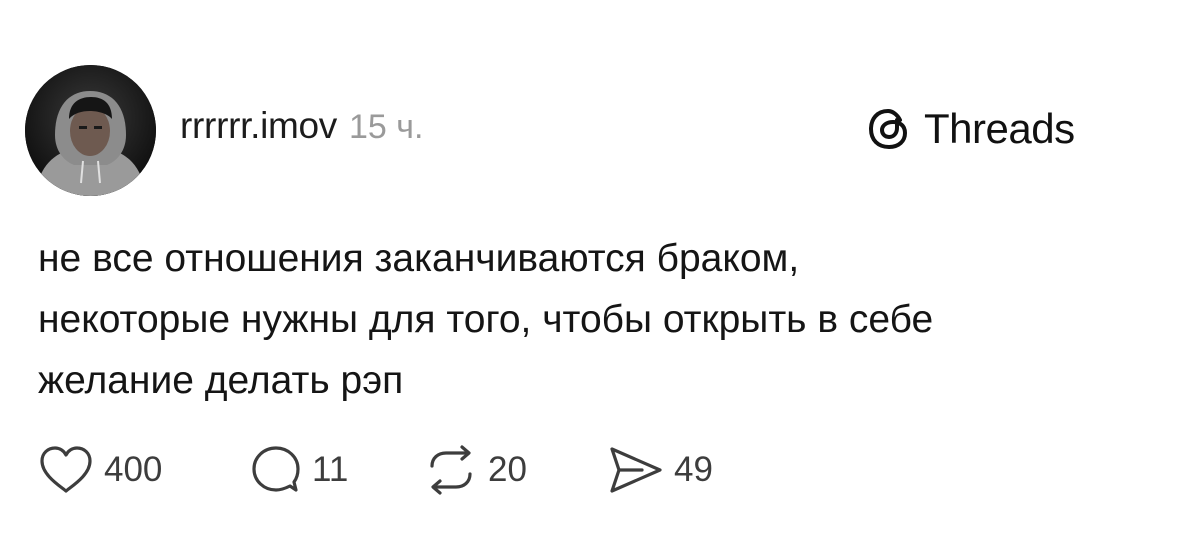  I want to click on like-count: 400, so click(133, 469).